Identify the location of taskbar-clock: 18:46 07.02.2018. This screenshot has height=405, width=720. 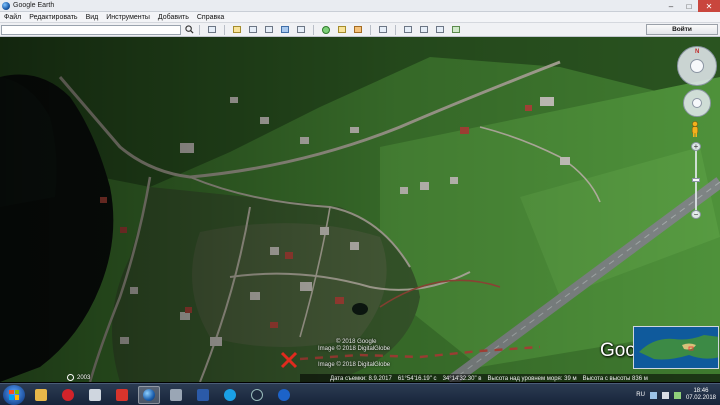
(701, 395).